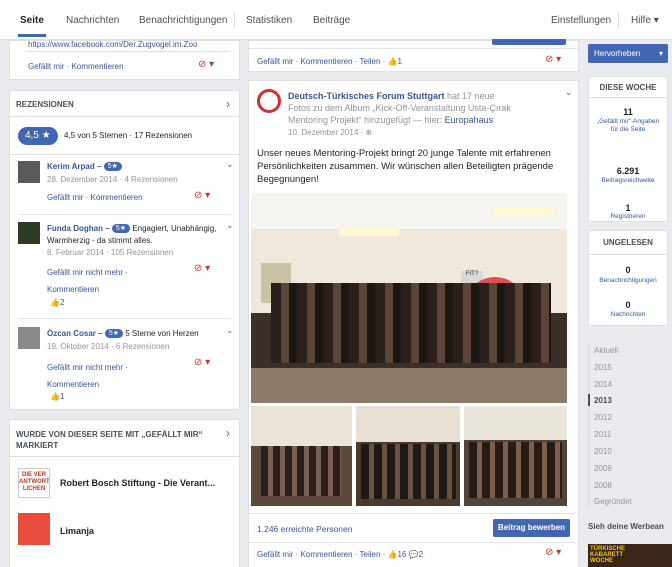 The height and width of the screenshot is (567, 672). What do you see at coordinates (108, 346) in the screenshot?
I see `review-meta: 19. Oktober 2014 · 6 Rezensionen` at bounding box center [108, 346].